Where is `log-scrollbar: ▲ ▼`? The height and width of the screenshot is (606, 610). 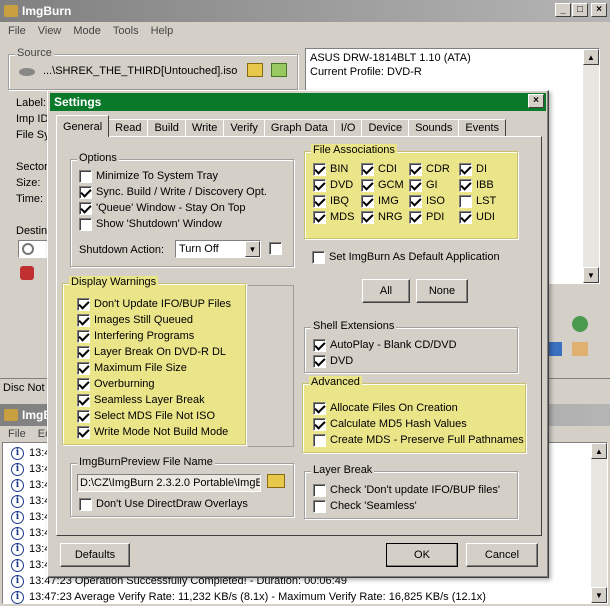 log-scrollbar: ▲ ▼ is located at coordinates (599, 523).